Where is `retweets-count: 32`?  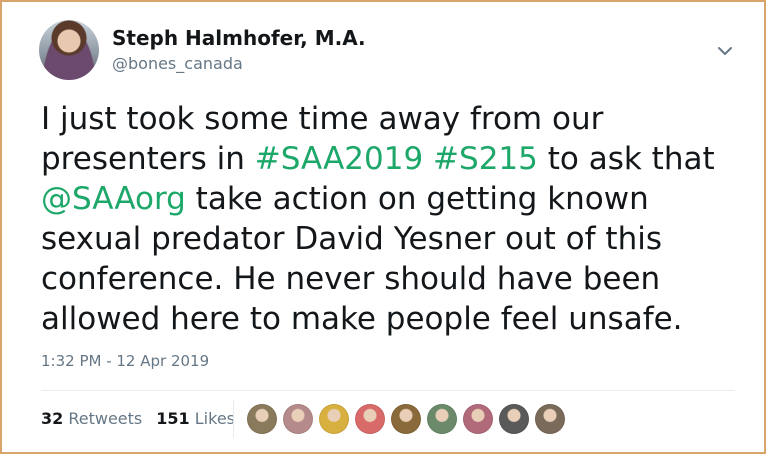
retweets-count: 32 is located at coordinates (52, 418).